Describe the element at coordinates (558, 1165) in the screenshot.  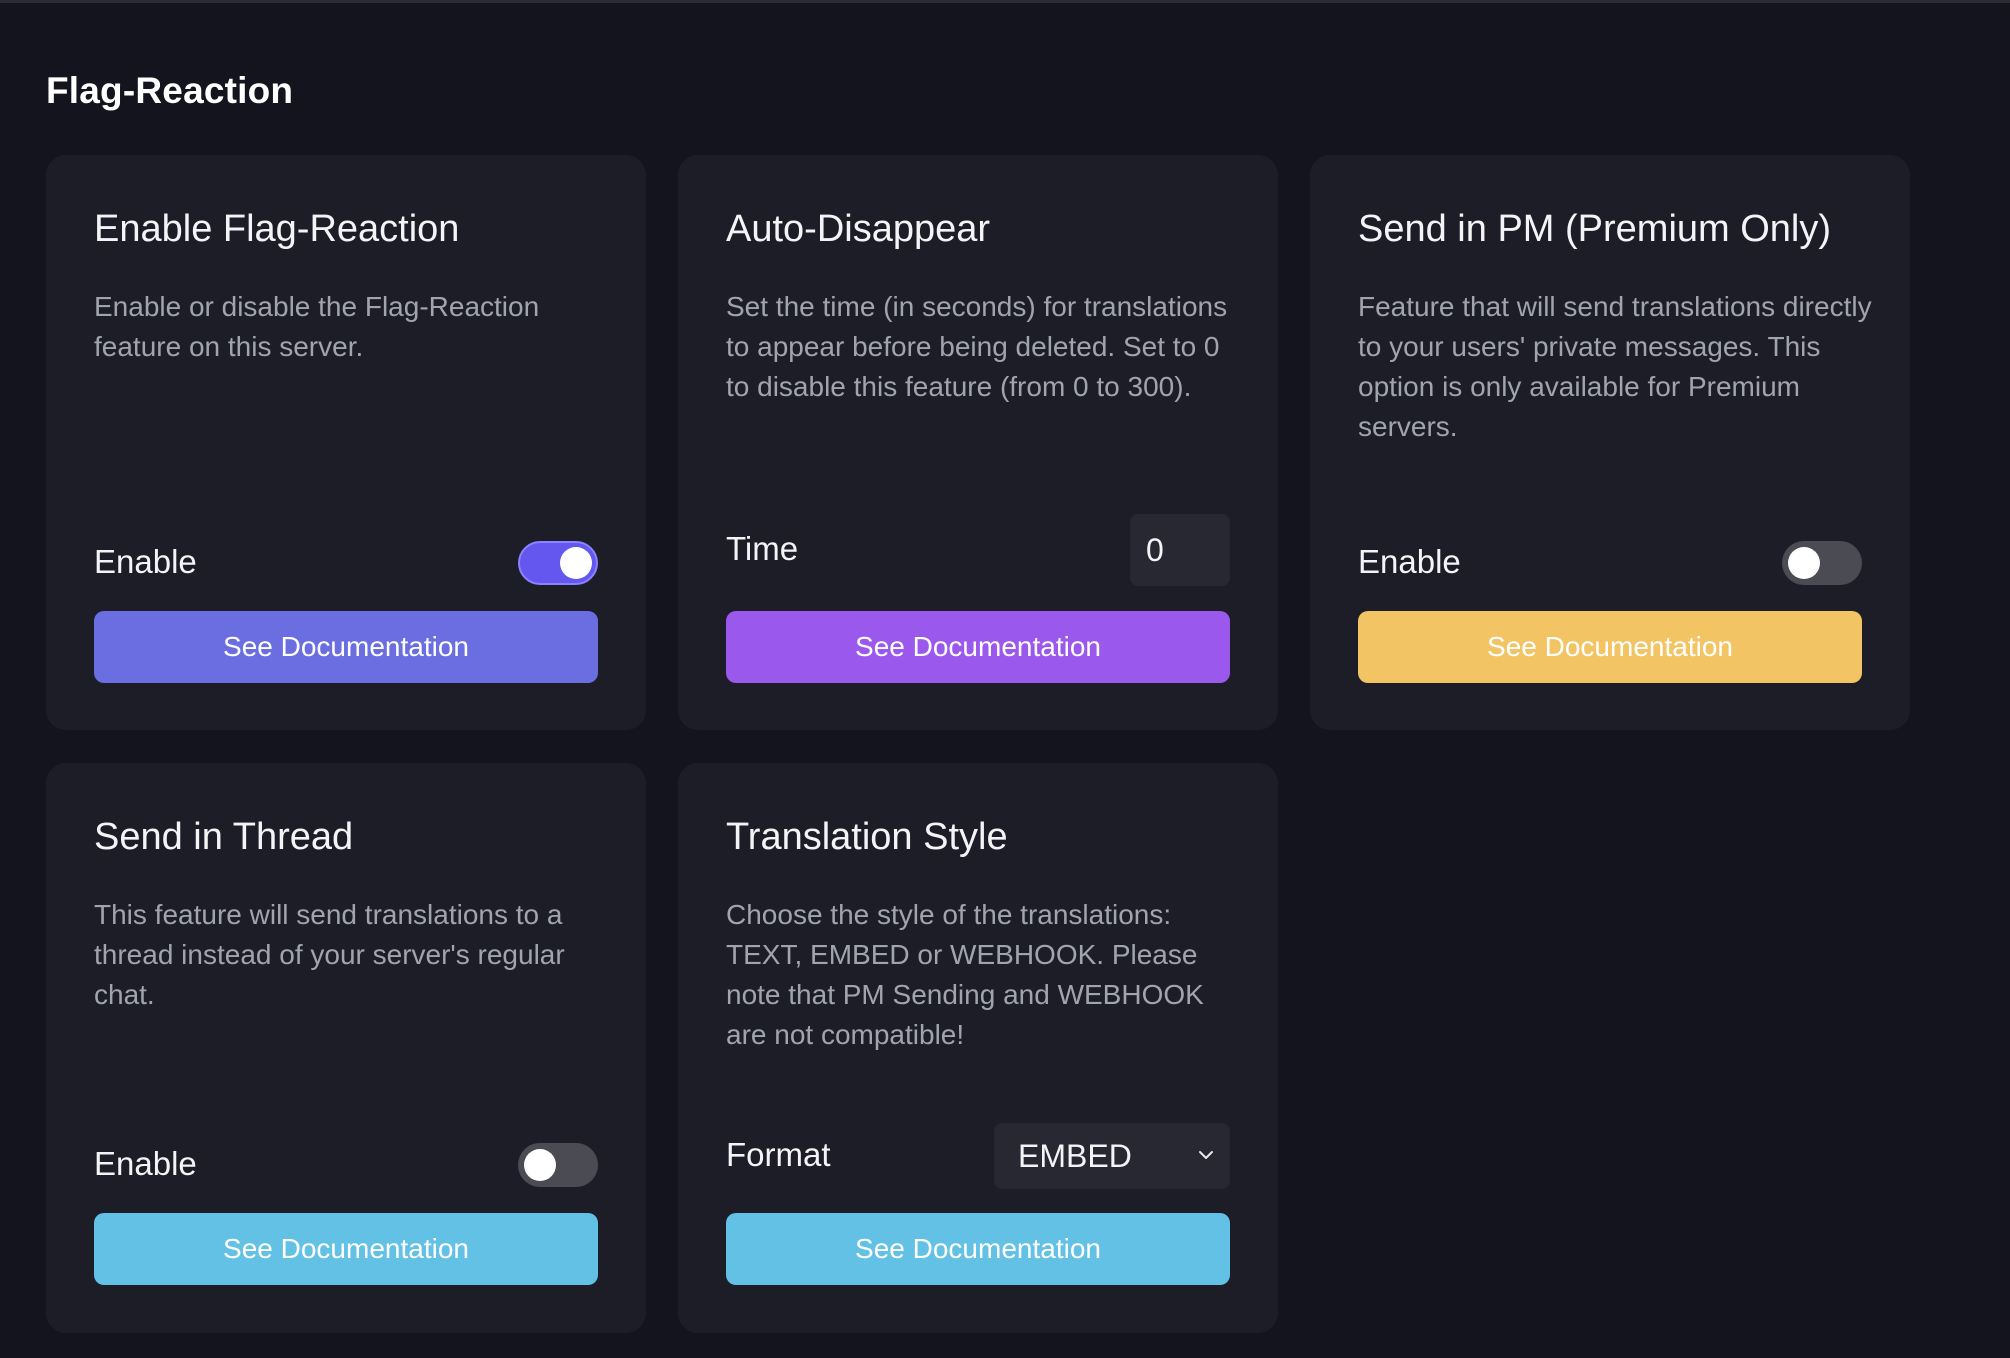
I see `send-in-thread-toggle` at that location.